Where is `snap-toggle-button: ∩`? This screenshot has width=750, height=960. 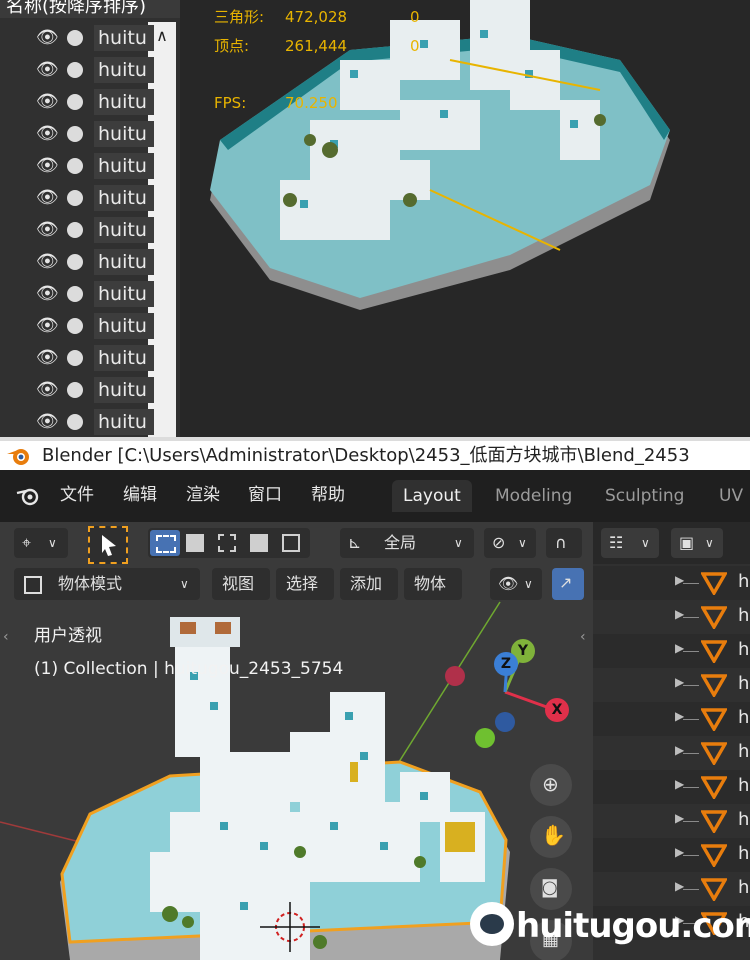
snap-toggle-button: ∩ is located at coordinates (564, 543).